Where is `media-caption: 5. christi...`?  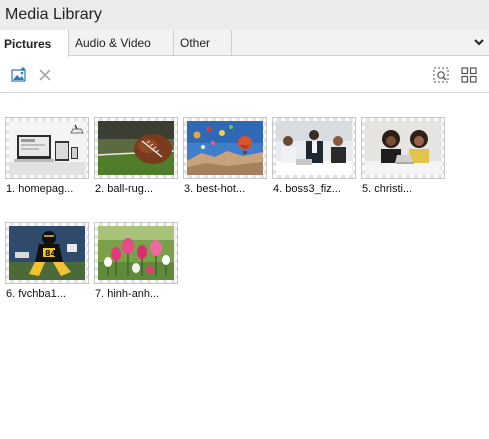
media-caption: 5. christi... is located at coordinates (387, 189).